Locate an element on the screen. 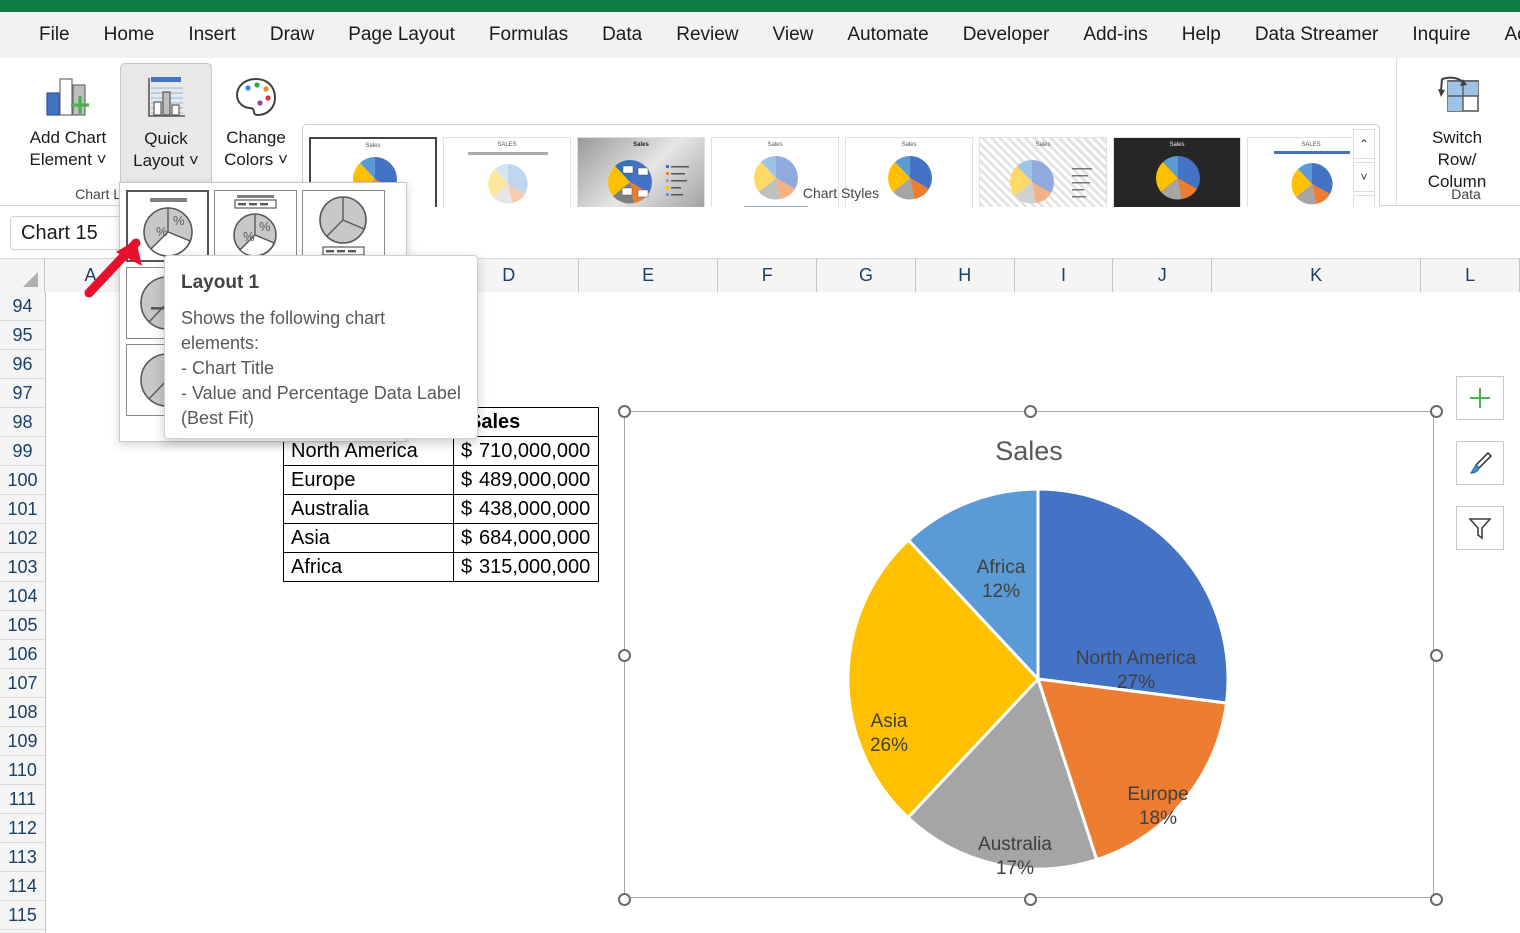 The width and height of the screenshot is (1520, 933). row-header: 102 is located at coordinates (22, 538).